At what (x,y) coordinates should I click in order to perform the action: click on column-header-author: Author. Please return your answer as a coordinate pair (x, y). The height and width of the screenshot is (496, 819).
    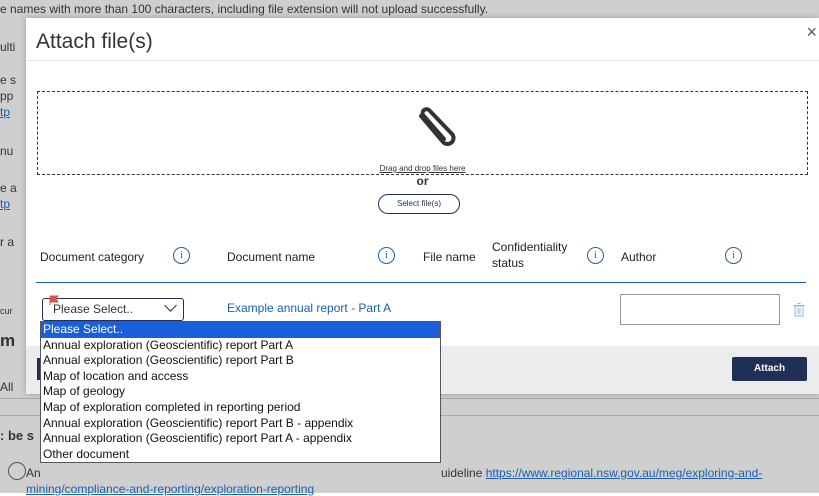
    Looking at the image, I should click on (639, 257).